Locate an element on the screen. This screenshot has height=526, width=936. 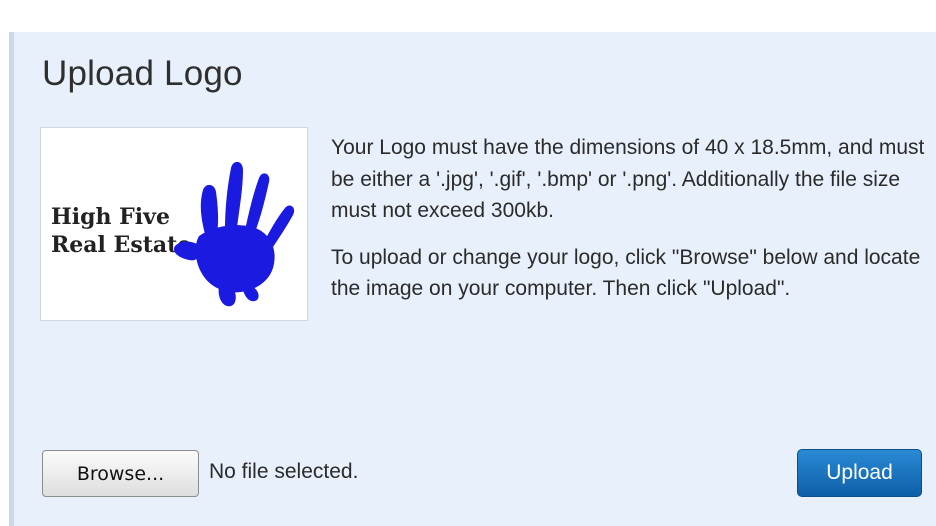
logo-image: High Five Real Estate is located at coordinates (173, 234).